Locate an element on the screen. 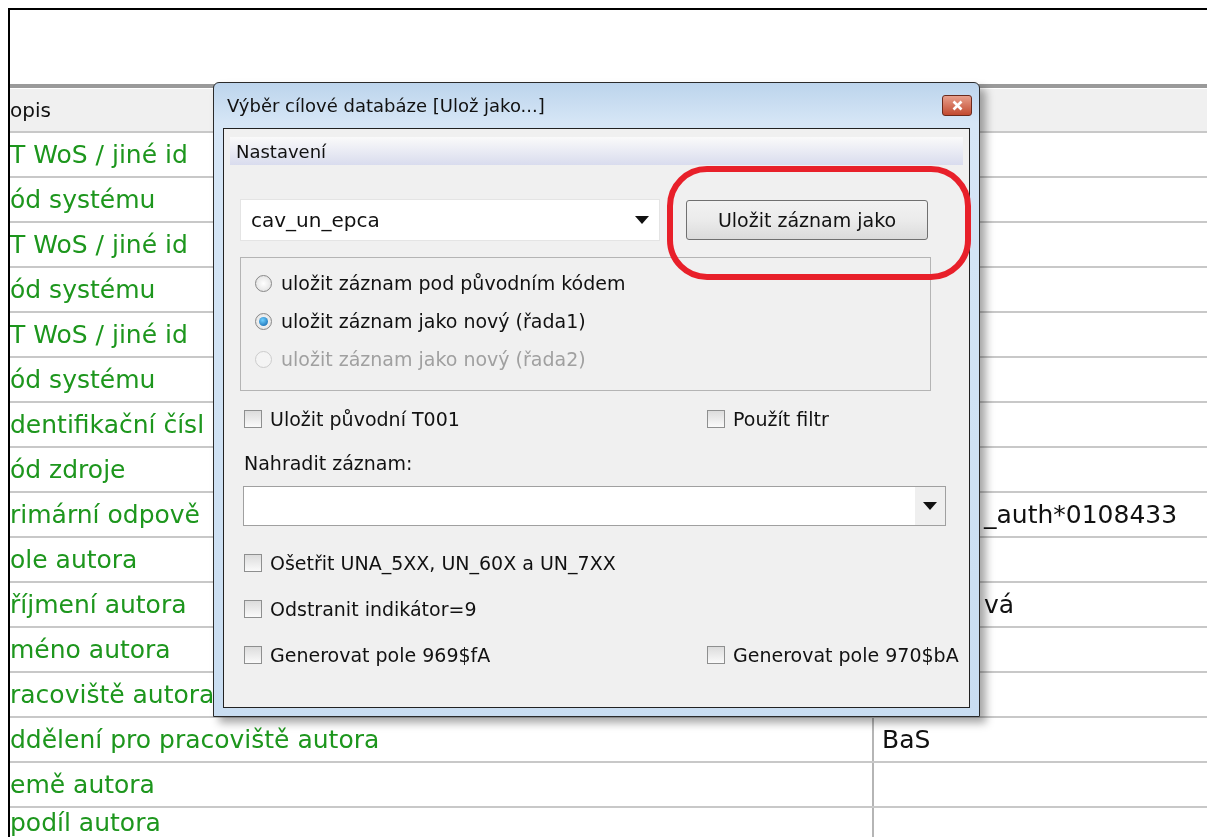 This screenshot has width=1207, height=837. table-cell: vá is located at coordinates (999, 604).